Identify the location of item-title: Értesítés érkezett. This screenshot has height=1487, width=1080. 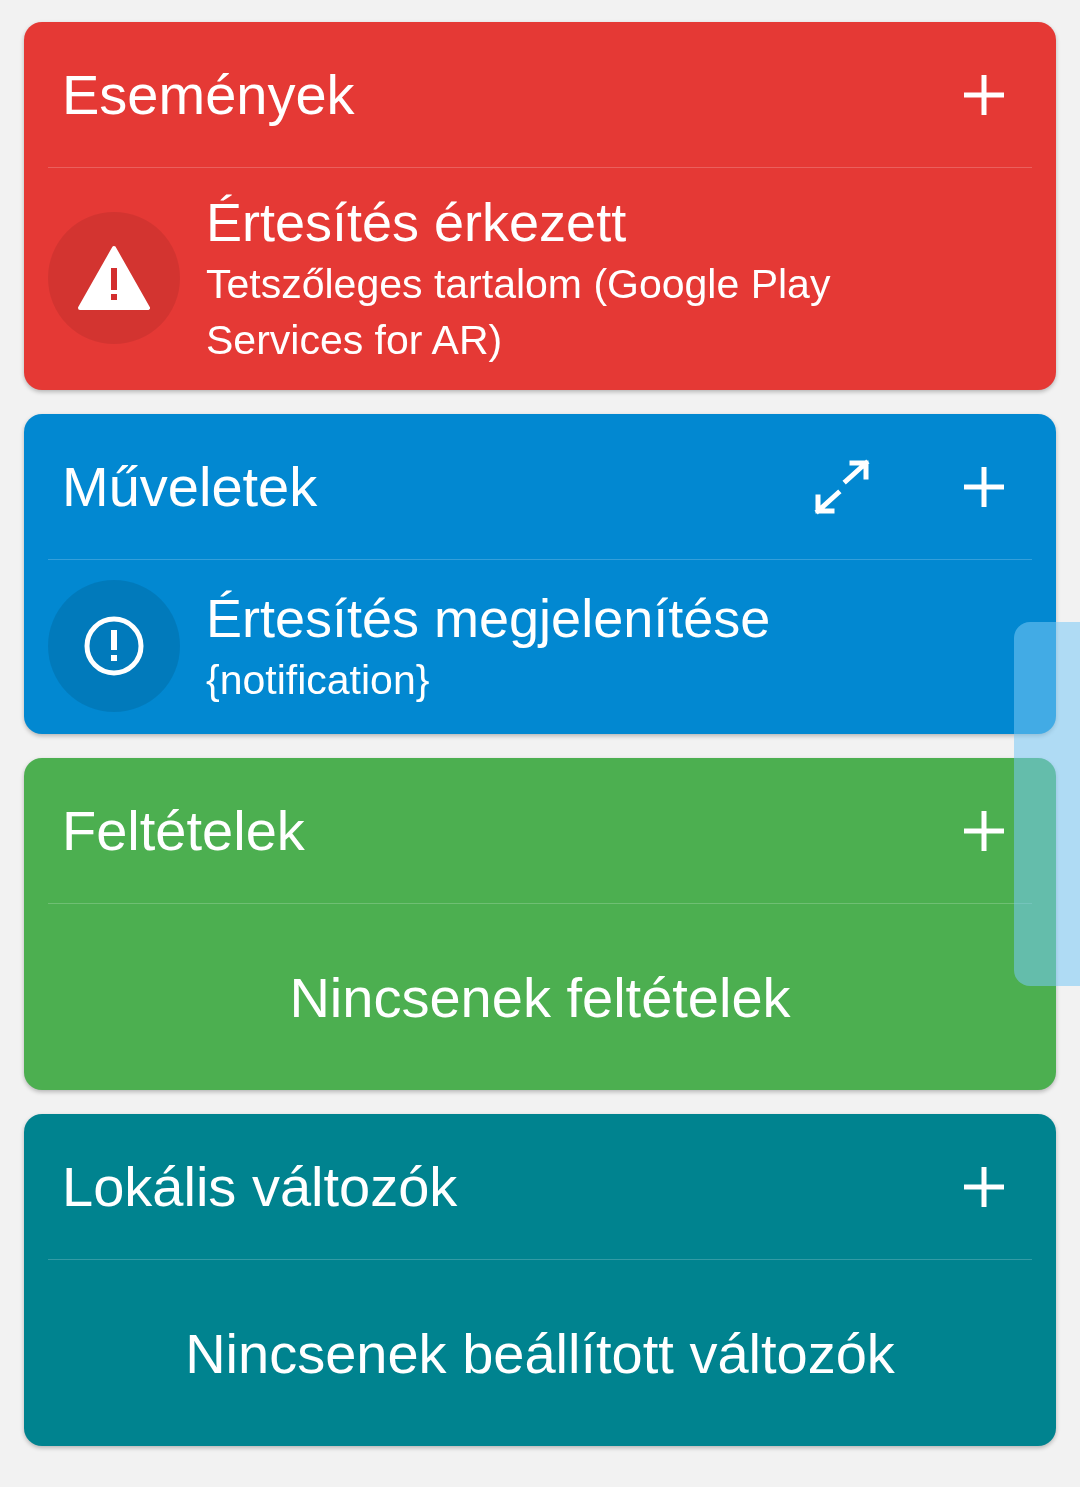
(417, 222).